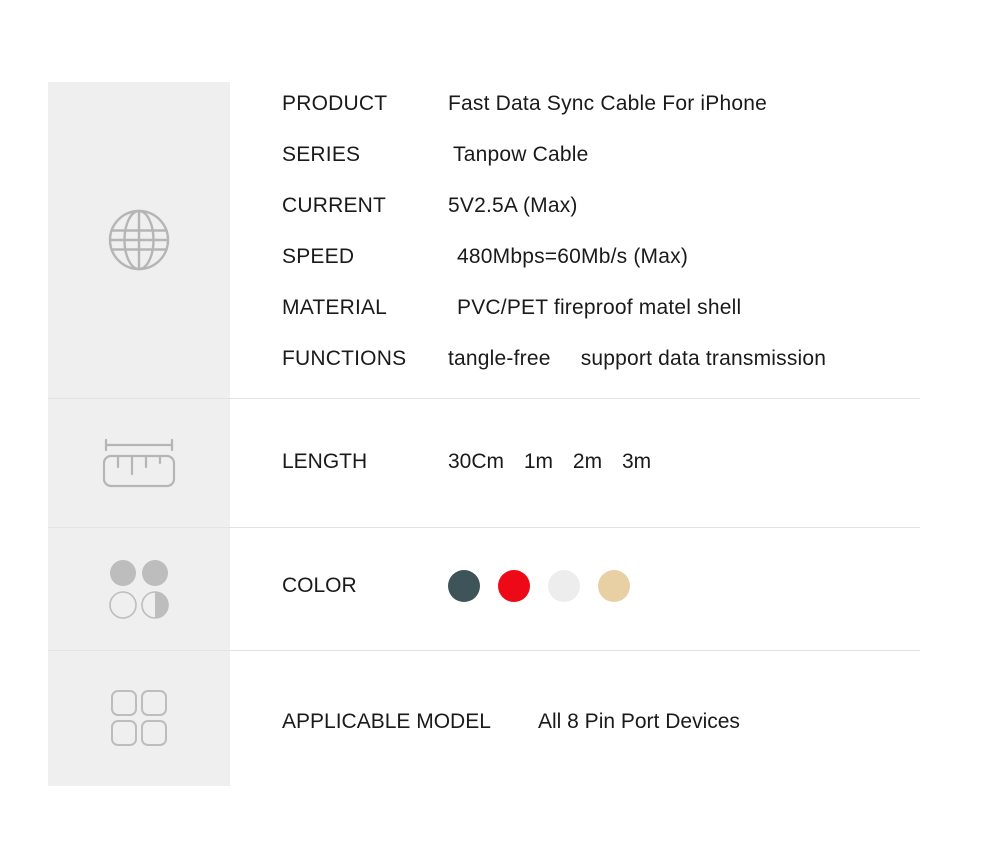 Image resolution: width=1000 pixels, height=861 pixels. Describe the element at coordinates (639, 721) in the screenshot. I see `model-value: All 8 Pin Port Devices` at that location.